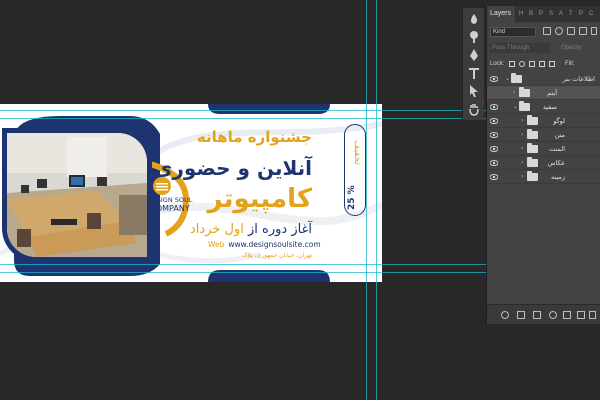  Describe the element at coordinates (474, 37) in the screenshot. I see `dodge-tool-icon` at that location.